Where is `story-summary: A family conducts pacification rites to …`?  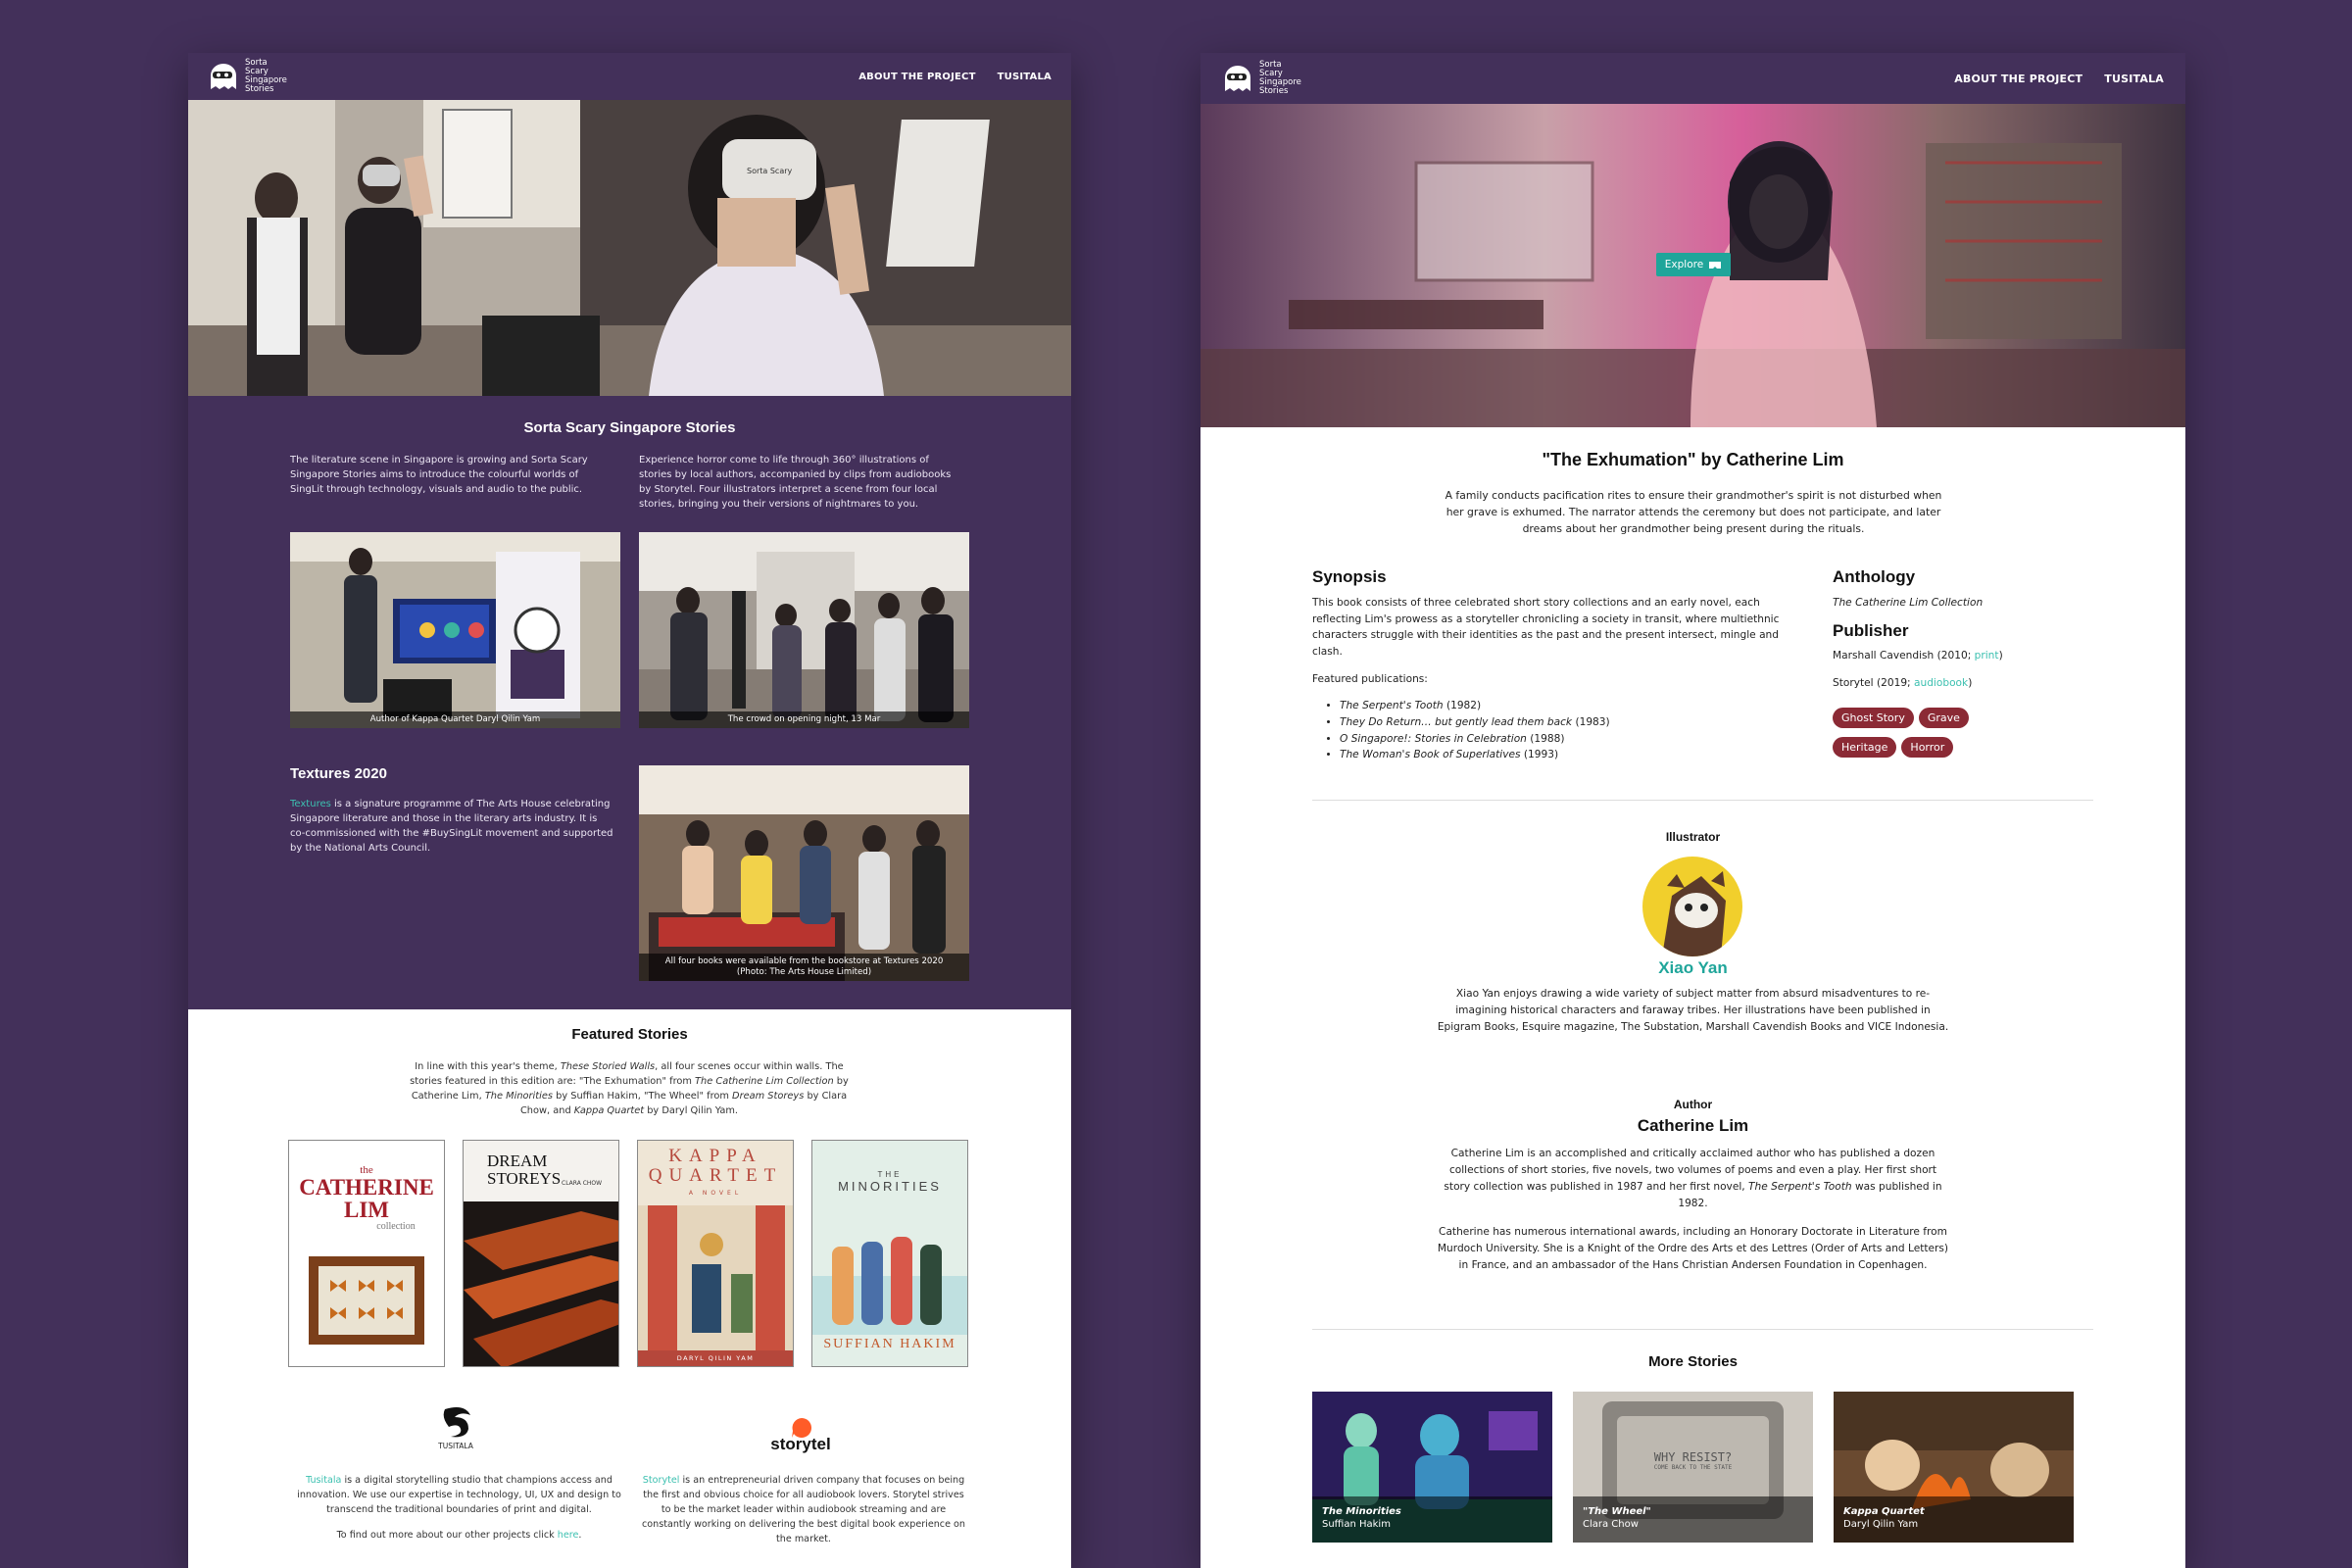 story-summary: A family conducts pacification rites to … is located at coordinates (1693, 512).